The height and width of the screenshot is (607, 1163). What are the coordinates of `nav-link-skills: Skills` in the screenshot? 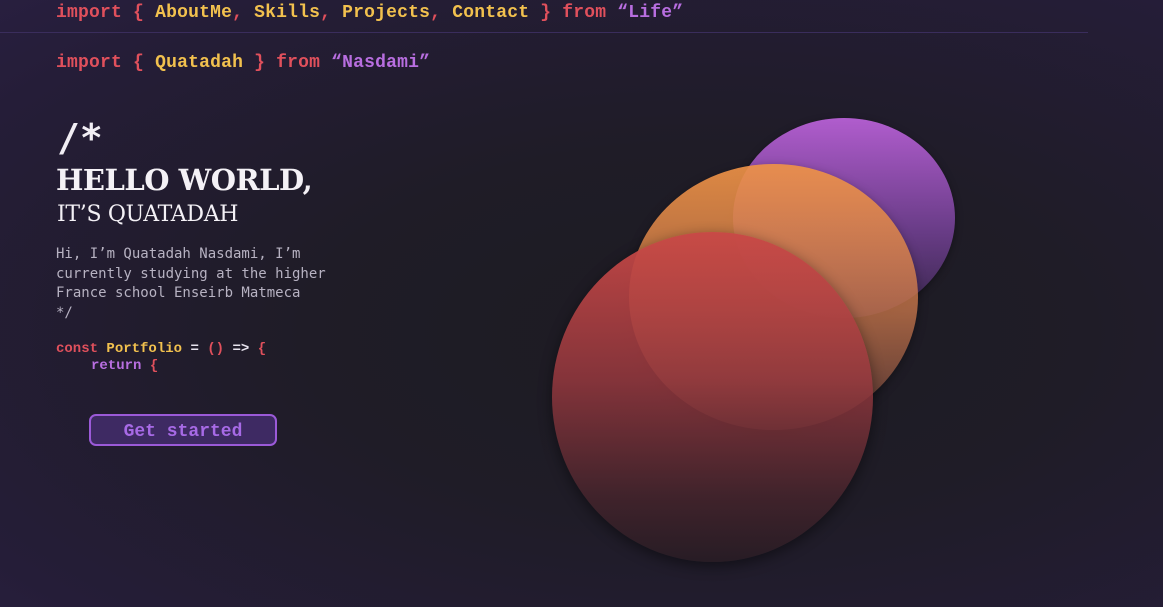 It's located at (287, 13).